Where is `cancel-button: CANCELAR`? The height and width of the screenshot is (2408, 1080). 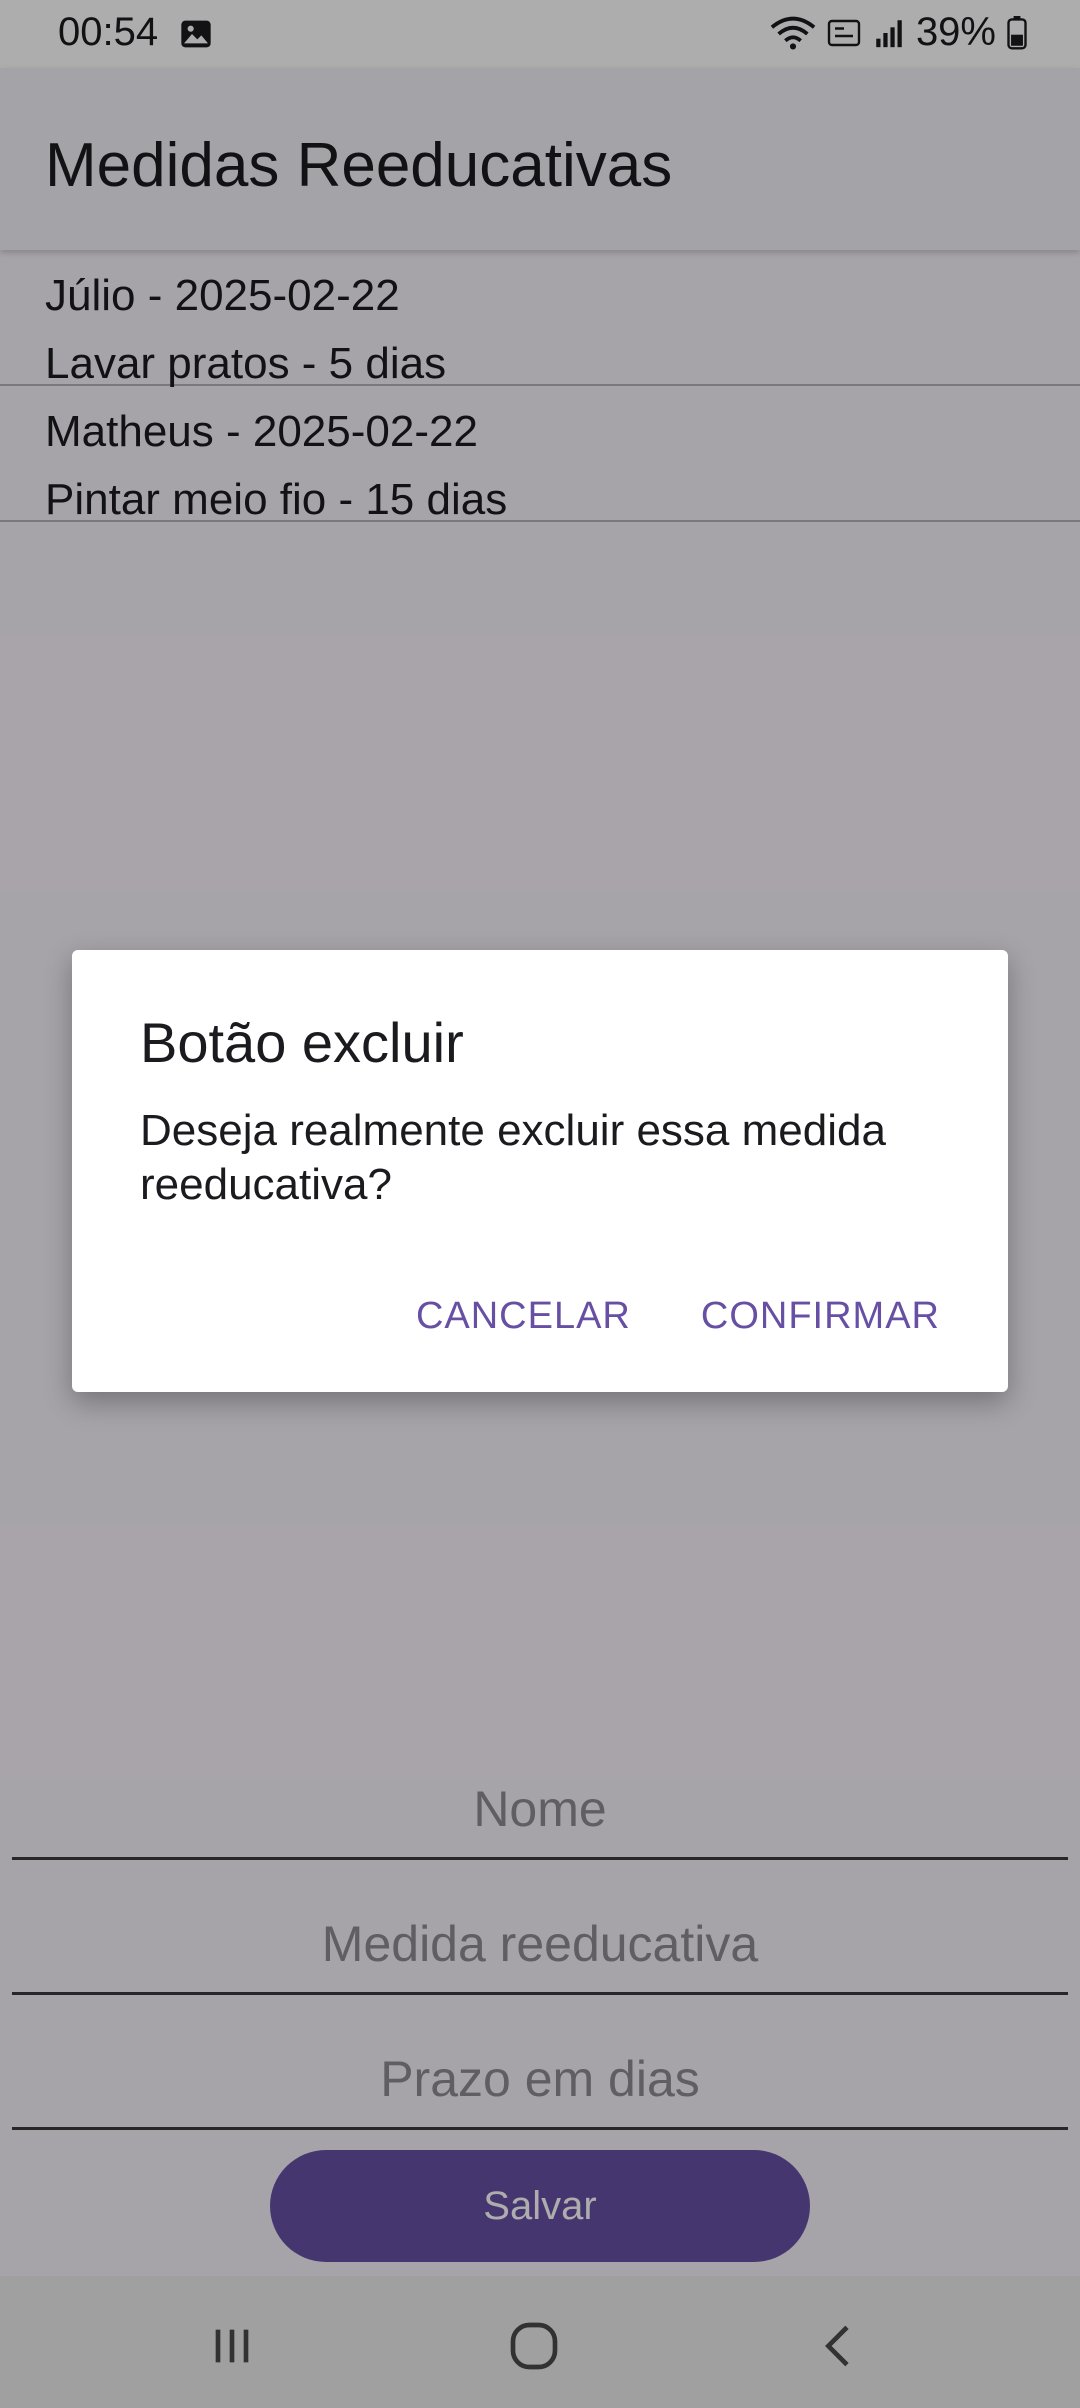 cancel-button: CANCELAR is located at coordinates (523, 1316).